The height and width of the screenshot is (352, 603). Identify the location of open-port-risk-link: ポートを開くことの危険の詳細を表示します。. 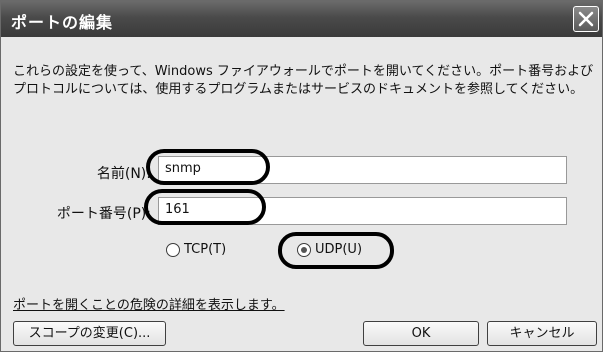
(149, 303).